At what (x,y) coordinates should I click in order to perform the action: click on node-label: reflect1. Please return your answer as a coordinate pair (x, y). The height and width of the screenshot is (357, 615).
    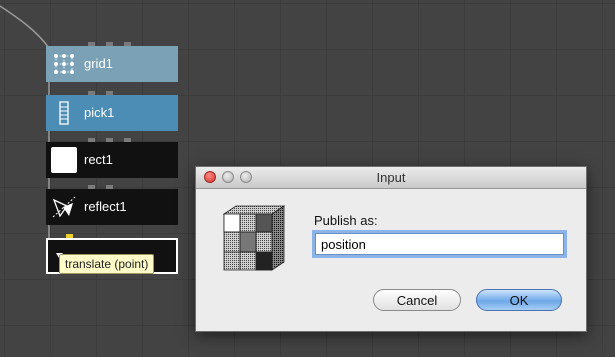
    Looking at the image, I should click on (105, 206).